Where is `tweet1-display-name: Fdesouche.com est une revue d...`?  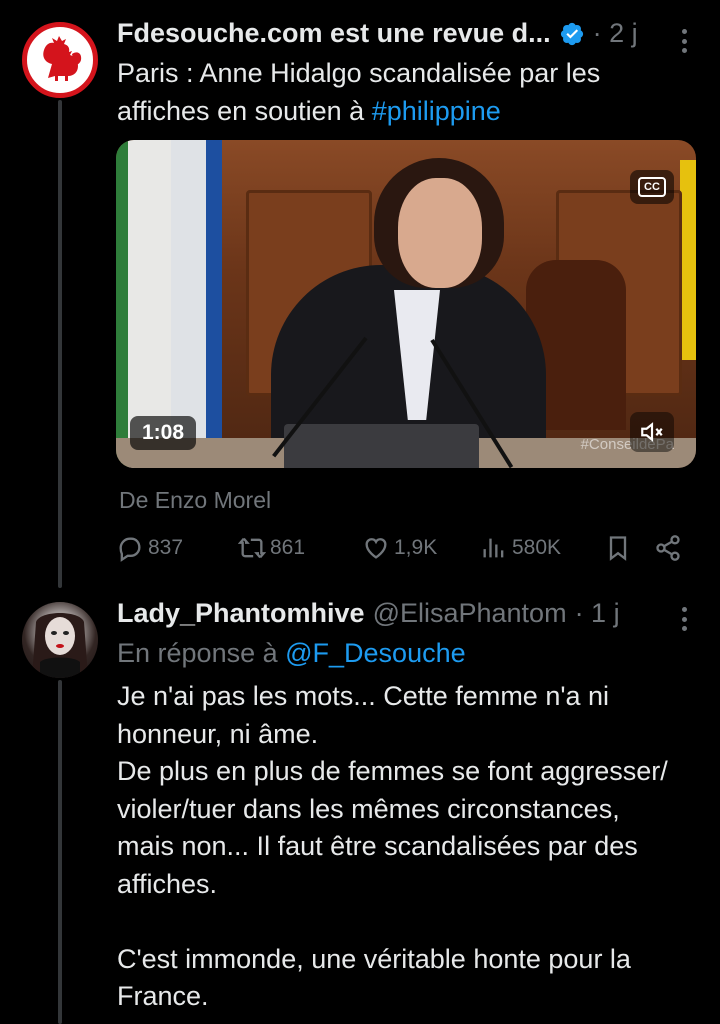
tweet1-display-name: Fdesouche.com est une revue d... is located at coordinates (334, 33).